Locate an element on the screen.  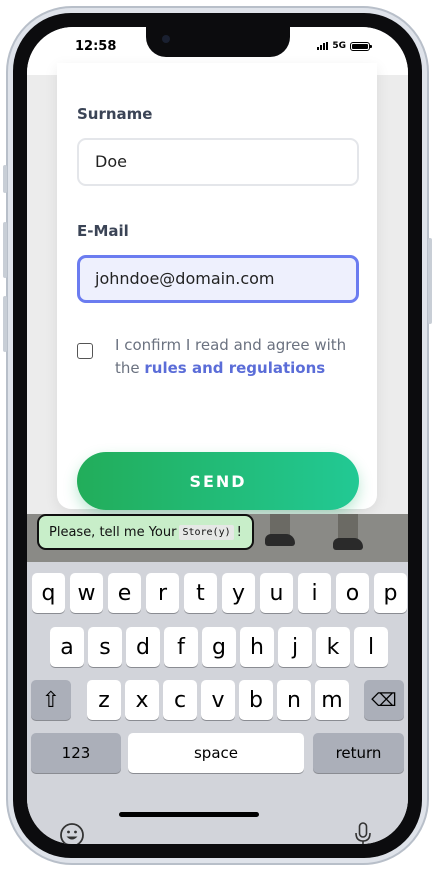
key-w: w is located at coordinates (86, 593).